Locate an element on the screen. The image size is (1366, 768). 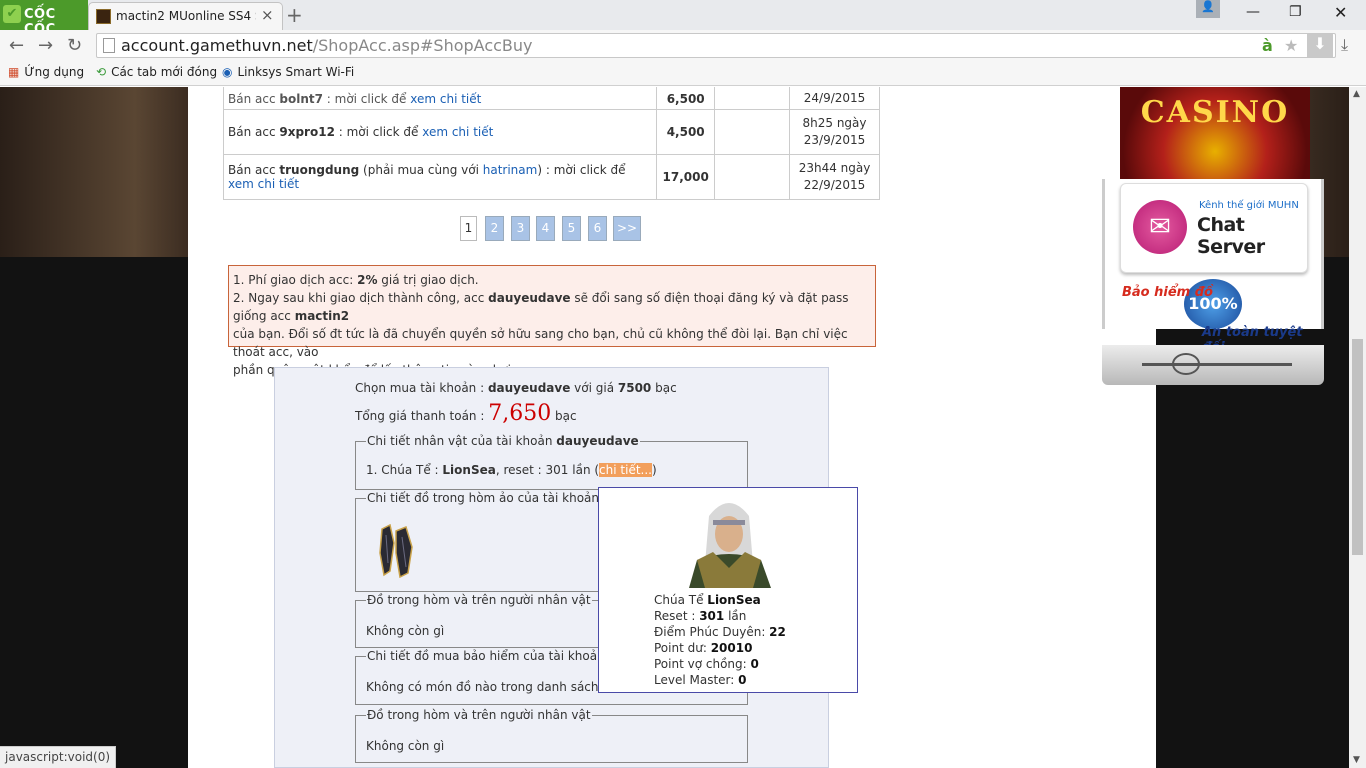
tab-favicon-icon is located at coordinates (103, 16).